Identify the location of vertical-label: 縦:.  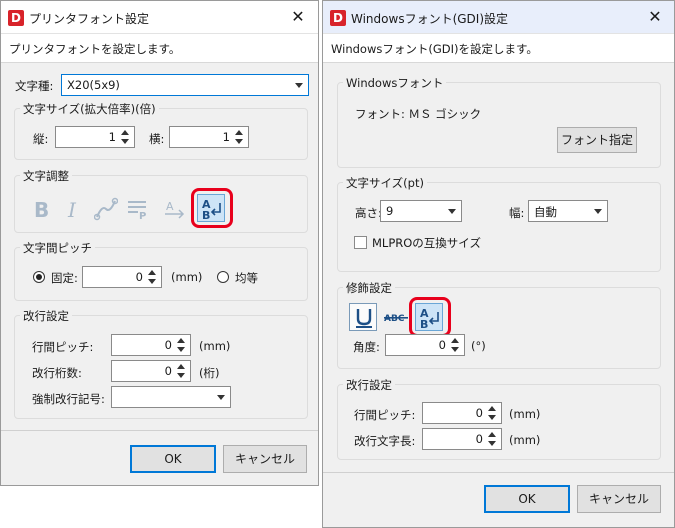
(41, 139).